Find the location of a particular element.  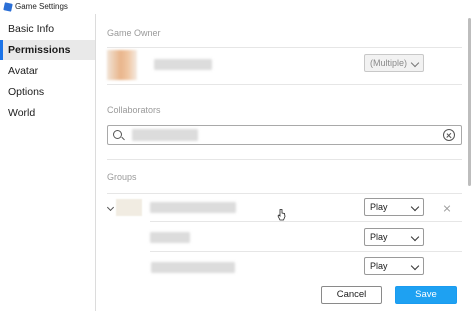

sidebar-item-world: World is located at coordinates (47, 113).